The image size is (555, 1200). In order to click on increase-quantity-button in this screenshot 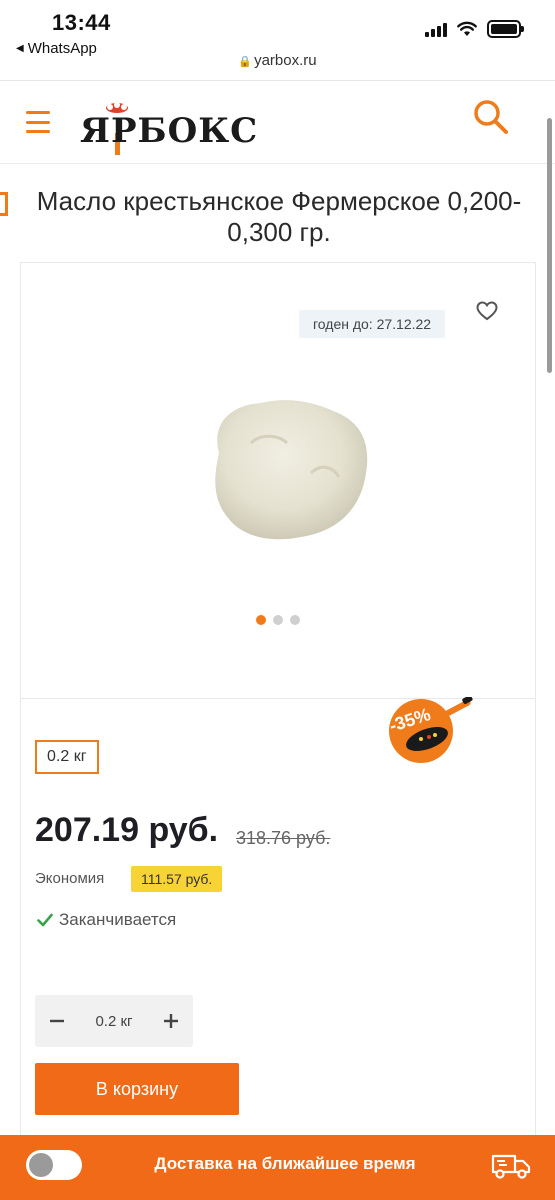, I will do `click(171, 1021)`.